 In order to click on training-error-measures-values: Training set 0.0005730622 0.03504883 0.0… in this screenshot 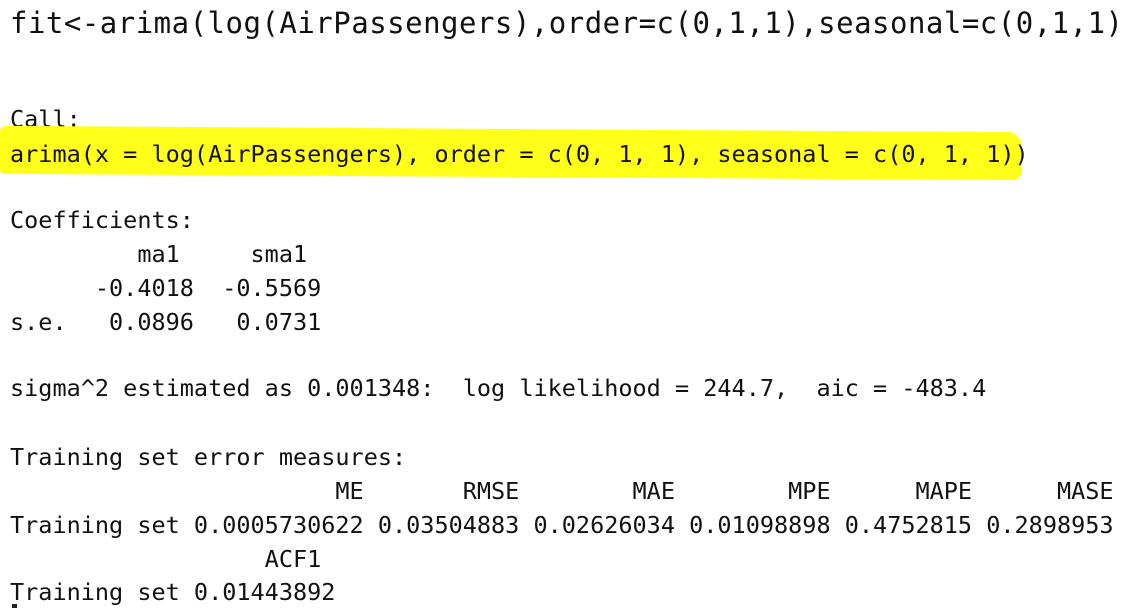, I will do `click(562, 525)`.